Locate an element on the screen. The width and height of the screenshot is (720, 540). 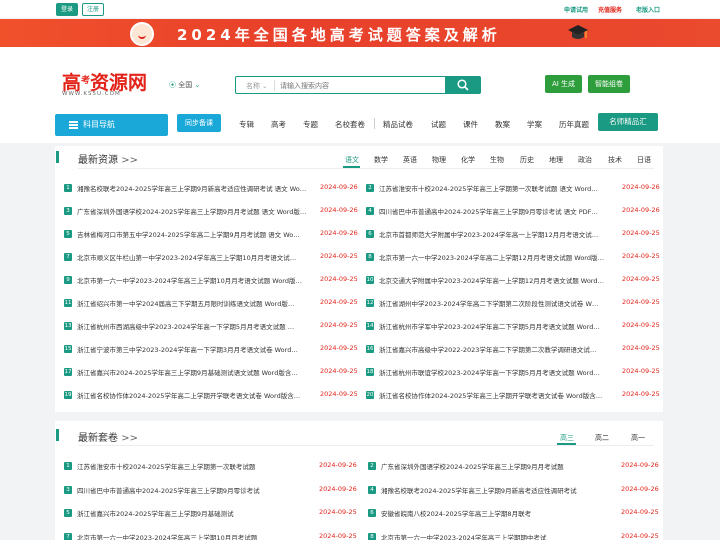
tab-politics: 政治 is located at coordinates (585, 160).